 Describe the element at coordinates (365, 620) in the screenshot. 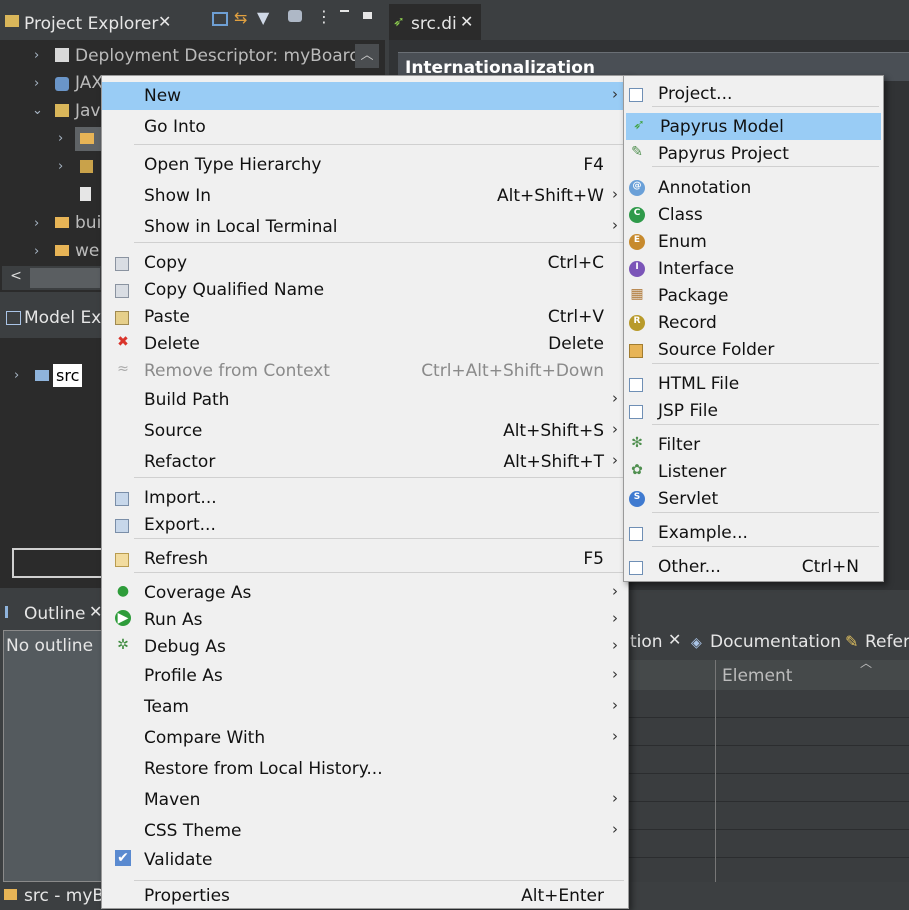

I see `menu-item-run-as: ▶ Run As ›` at that location.